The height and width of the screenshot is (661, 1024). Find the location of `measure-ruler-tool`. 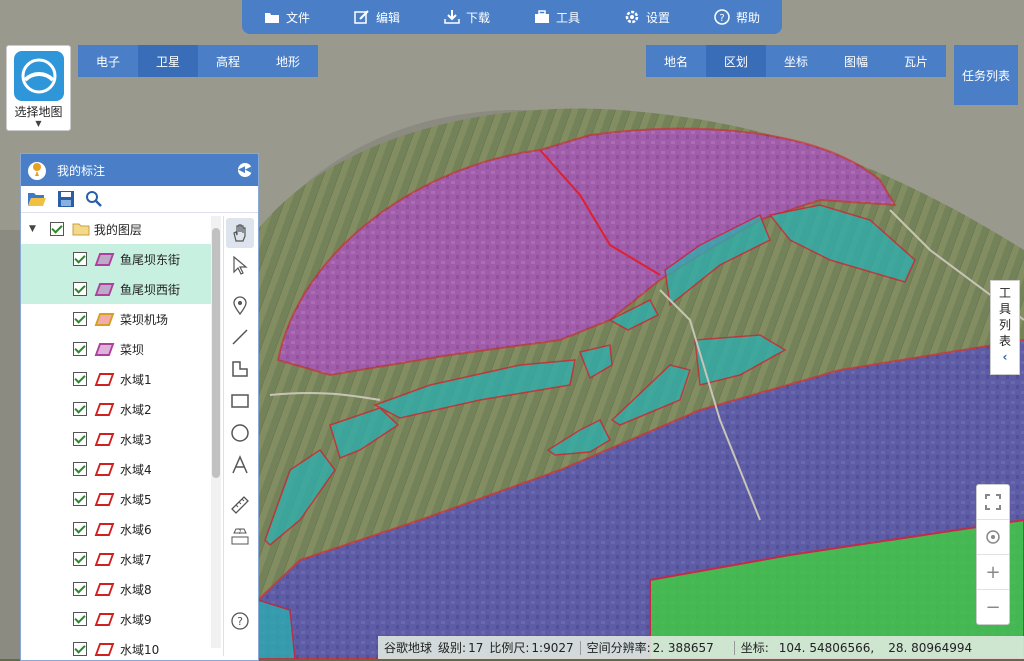

measure-ruler-tool is located at coordinates (240, 505).